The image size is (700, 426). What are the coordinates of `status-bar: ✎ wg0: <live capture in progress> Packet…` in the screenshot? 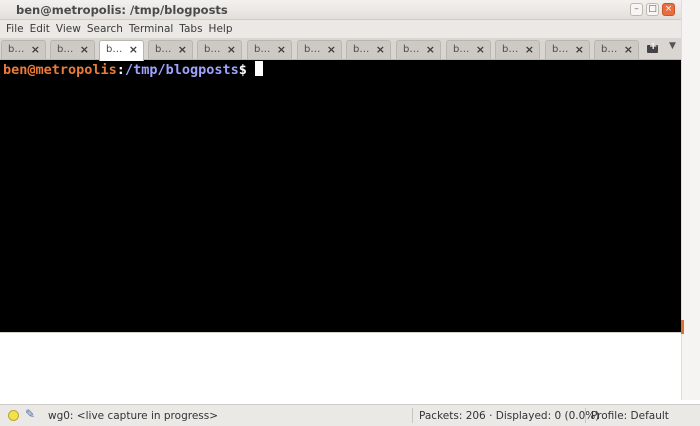 It's located at (350, 415).